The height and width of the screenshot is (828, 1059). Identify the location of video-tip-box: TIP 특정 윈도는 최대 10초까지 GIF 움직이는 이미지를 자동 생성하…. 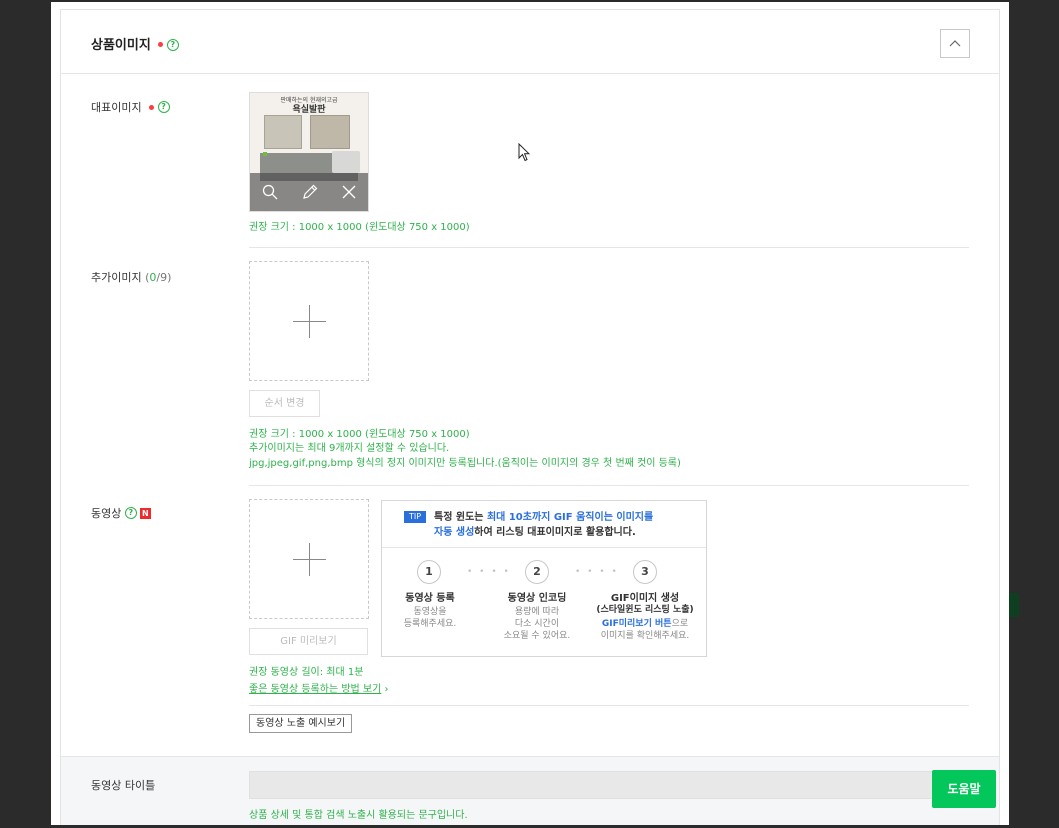
(544, 578).